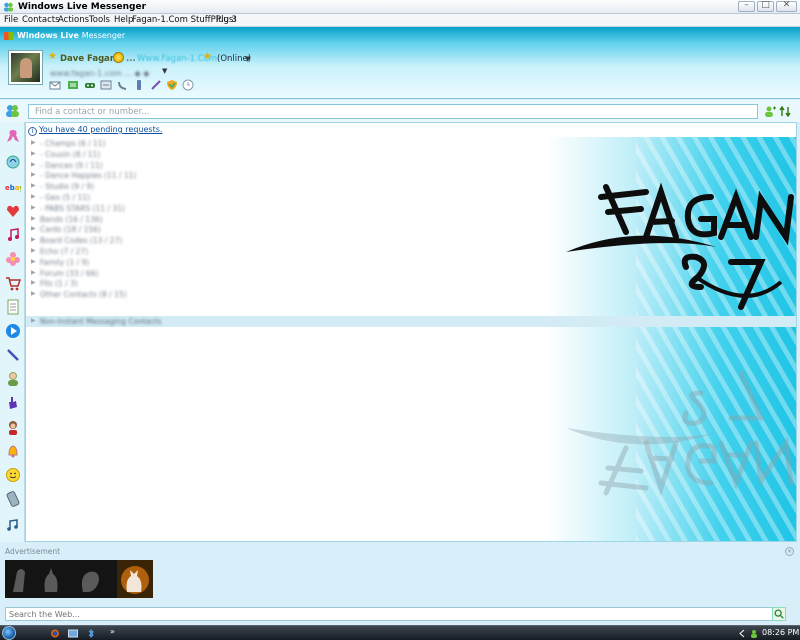 Image resolution: width=800 pixels, height=640 pixels. What do you see at coordinates (393, 111) in the screenshot?
I see `contact-search-input` at bounding box center [393, 111].